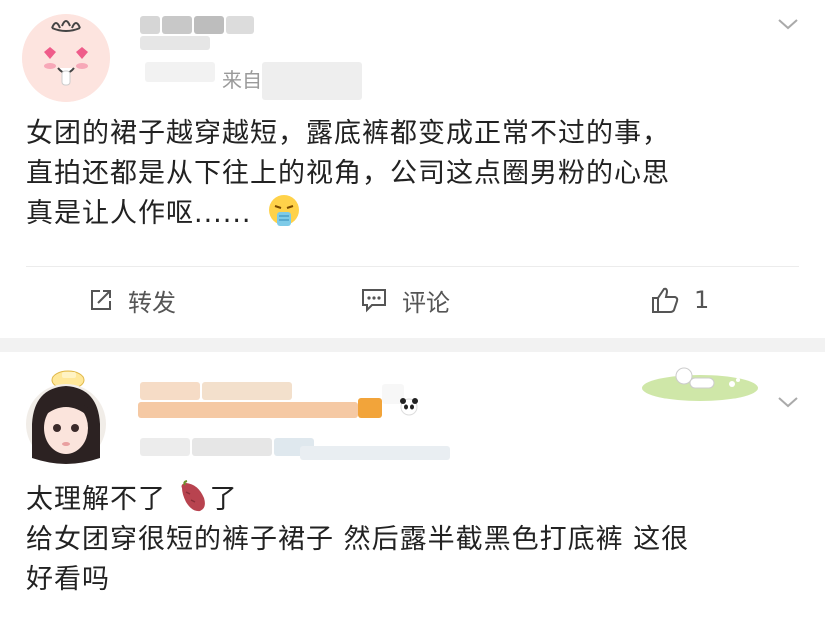  I want to click on retching-emoji-icon, so click(284, 210).